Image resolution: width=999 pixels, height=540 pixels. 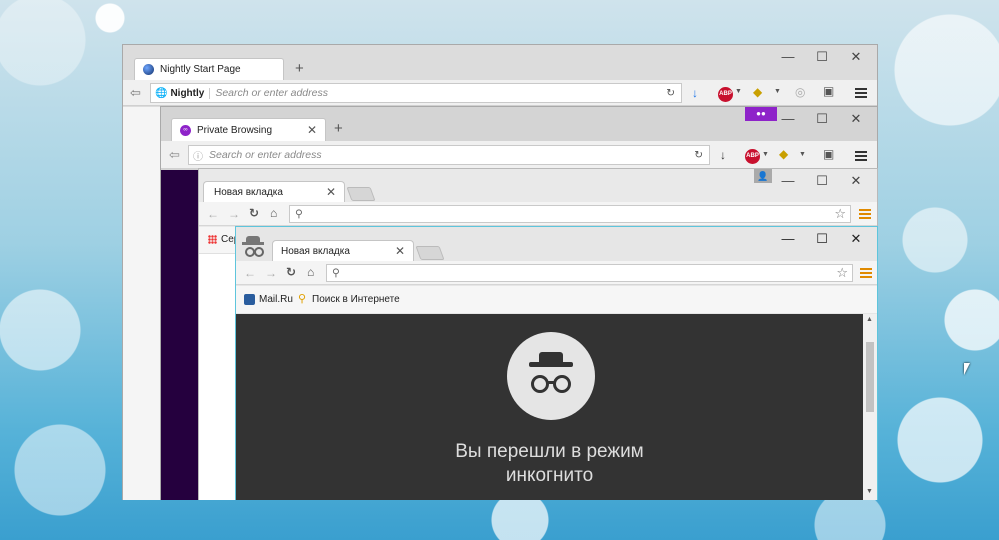 What do you see at coordinates (148, 69) in the screenshot?
I see `globe-icon` at bounding box center [148, 69].